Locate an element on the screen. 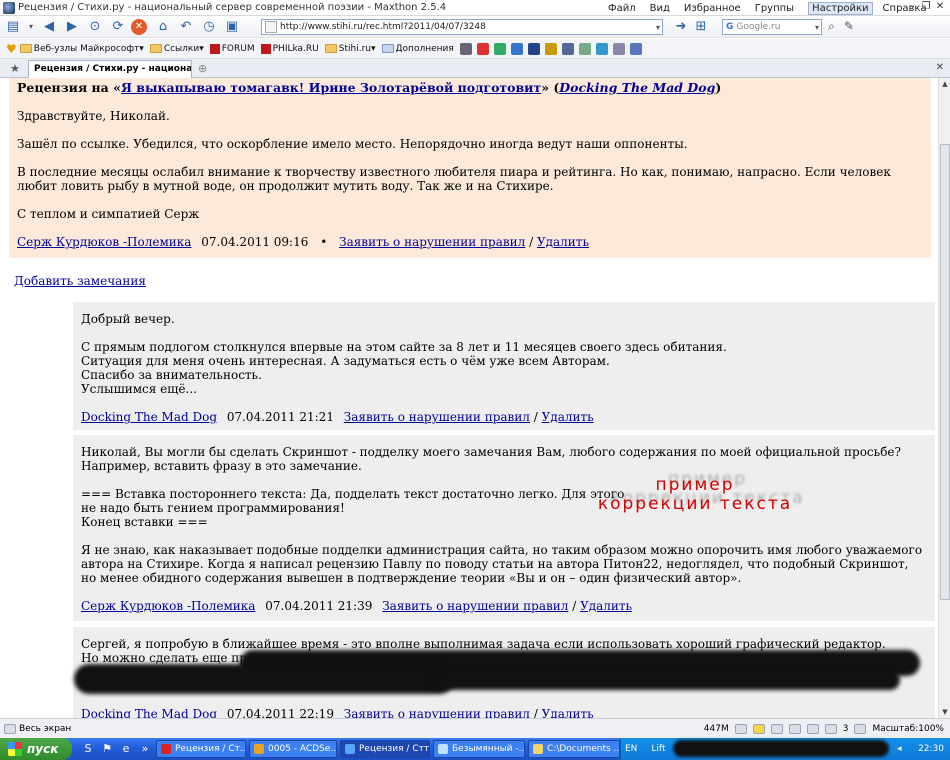 The image size is (950, 760). favorite-stihi: Stihi.ru ▾ is located at coordinates (350, 49).